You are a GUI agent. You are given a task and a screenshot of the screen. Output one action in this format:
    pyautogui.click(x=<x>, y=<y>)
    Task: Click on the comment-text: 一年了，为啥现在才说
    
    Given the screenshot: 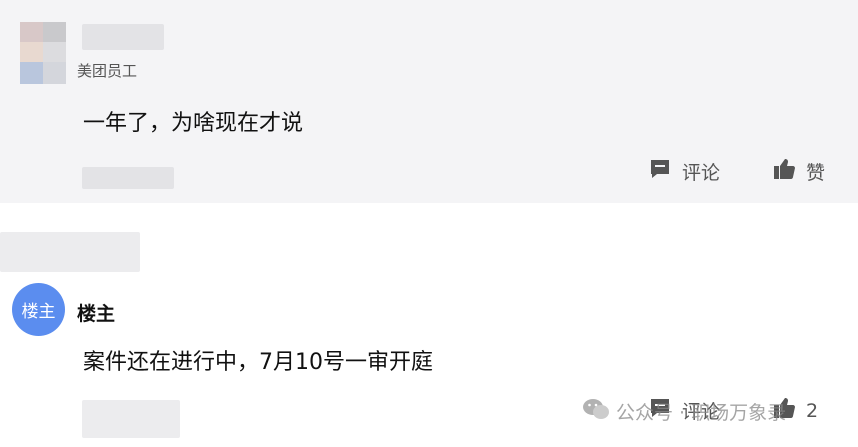 What is the action you would take?
    pyautogui.click(x=193, y=123)
    